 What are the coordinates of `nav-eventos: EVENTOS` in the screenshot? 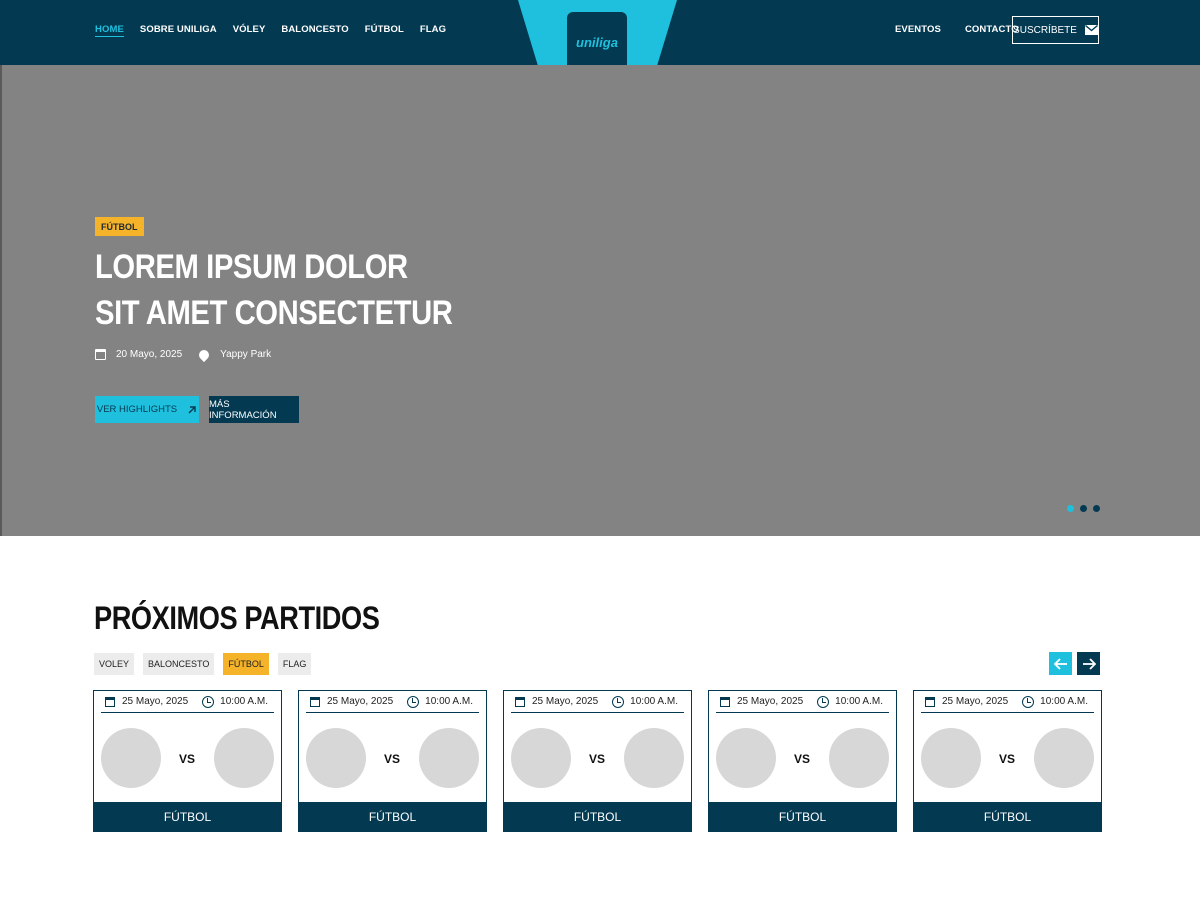 It's located at (918, 29).